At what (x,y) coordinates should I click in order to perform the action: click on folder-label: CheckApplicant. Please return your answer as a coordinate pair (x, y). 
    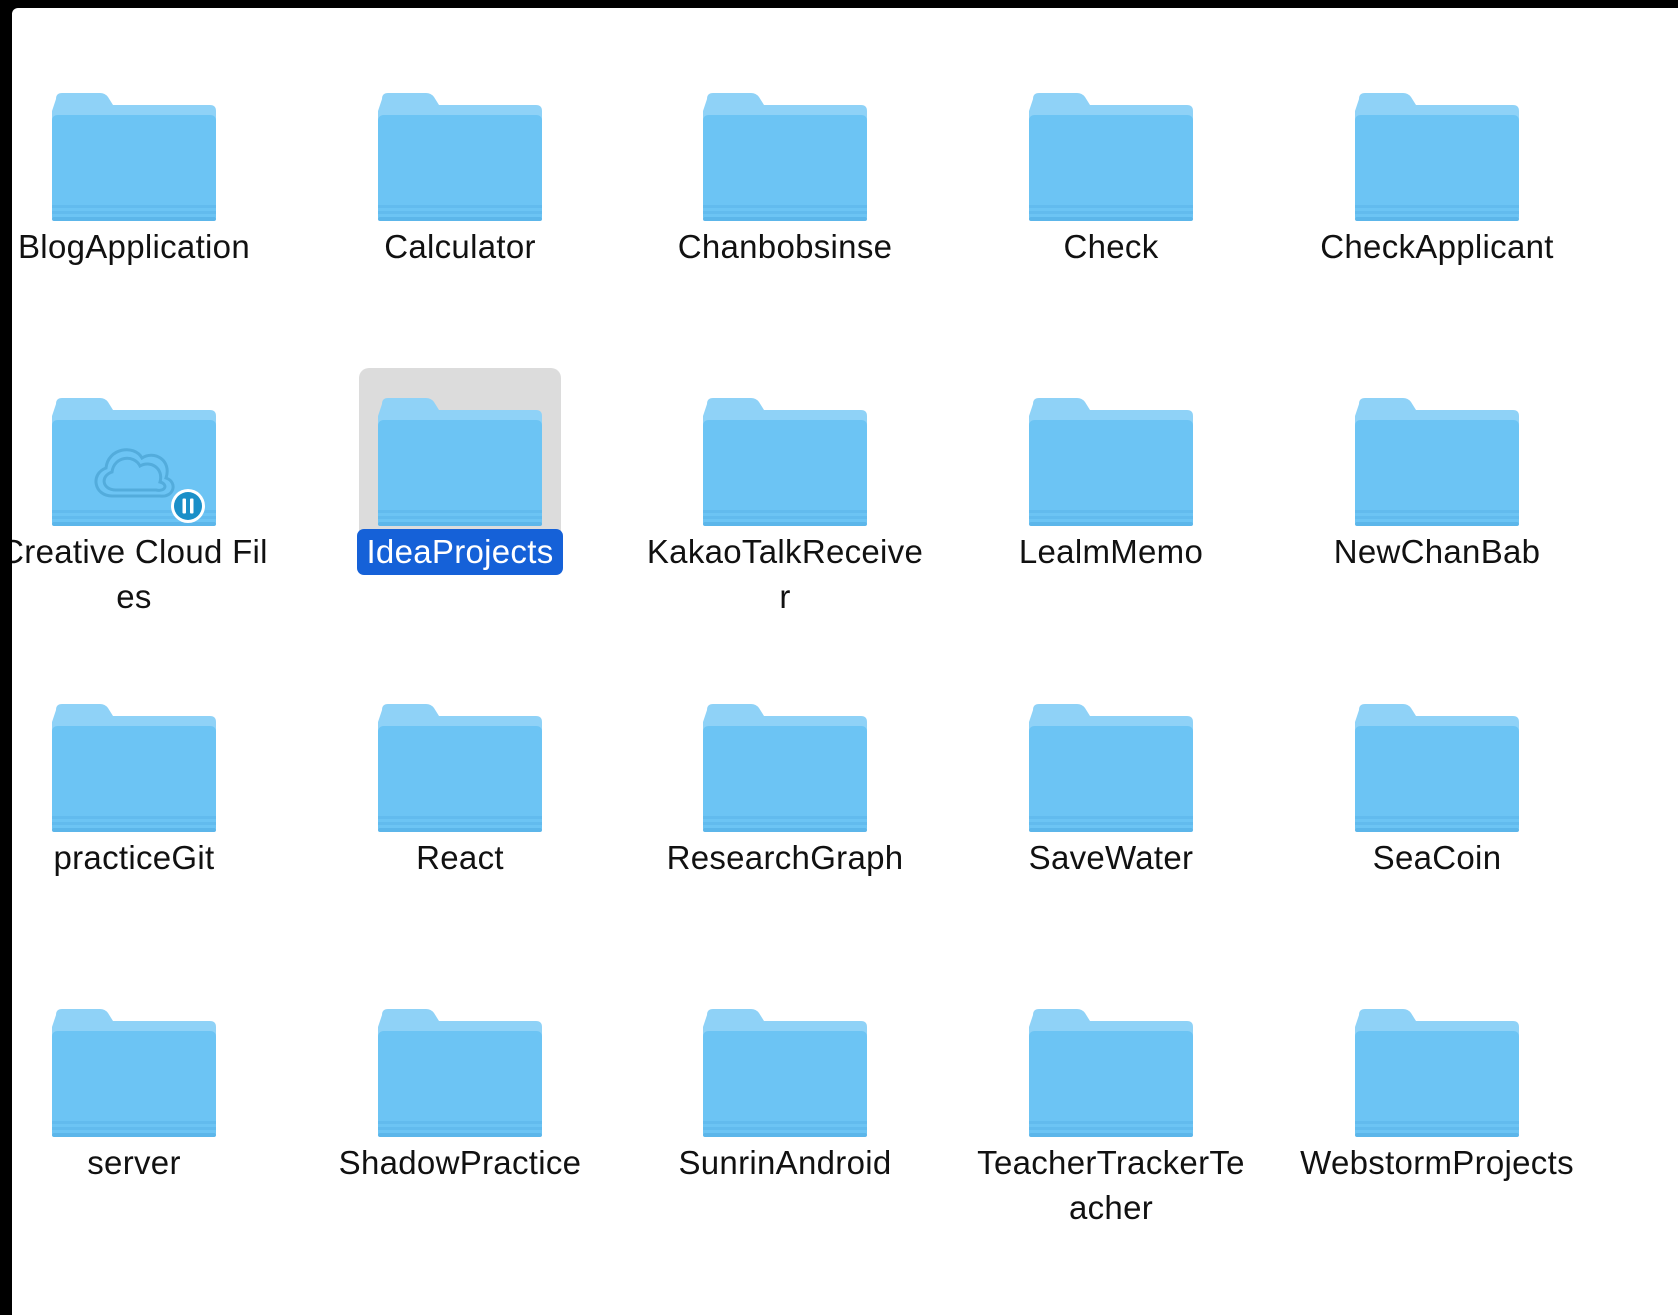
    Looking at the image, I should click on (1437, 246).